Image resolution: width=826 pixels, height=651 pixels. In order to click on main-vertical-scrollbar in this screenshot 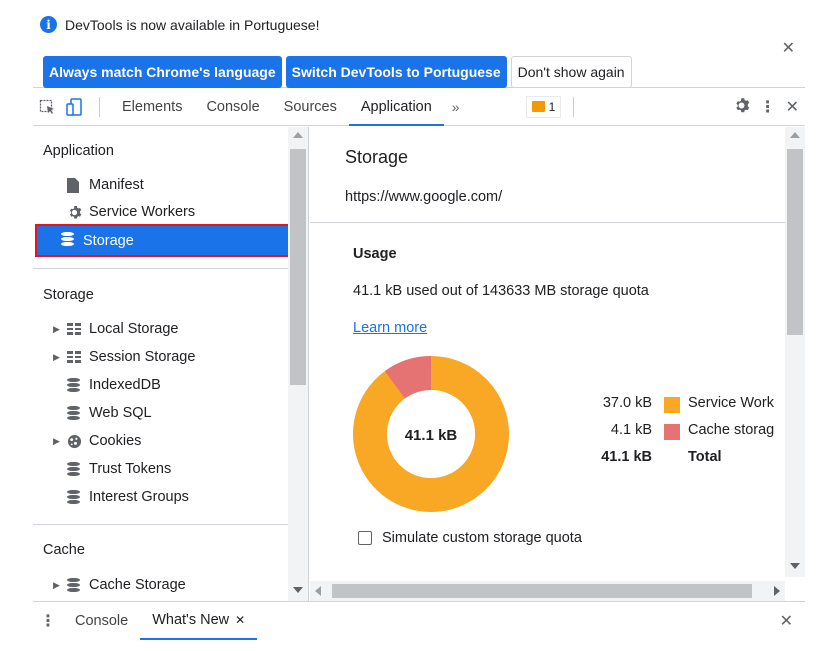, I will do `click(795, 352)`.